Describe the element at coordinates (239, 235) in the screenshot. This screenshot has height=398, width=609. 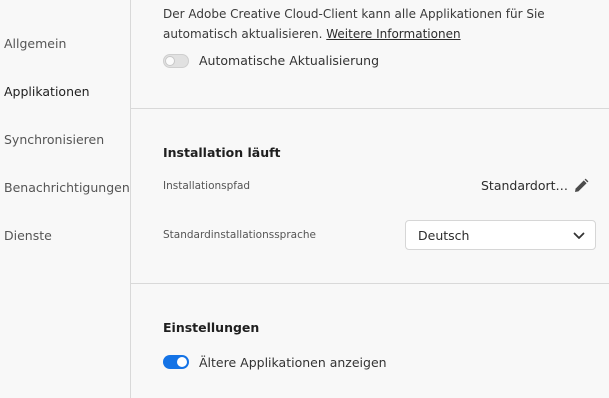
I see `install-language-label: Standardinstallationssprache` at that location.